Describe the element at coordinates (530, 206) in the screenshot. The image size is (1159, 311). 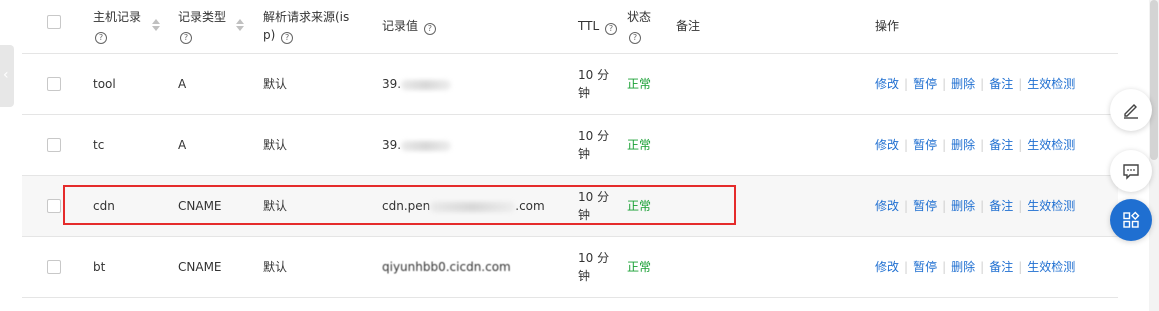
I see `value-suffix: .com` at that location.